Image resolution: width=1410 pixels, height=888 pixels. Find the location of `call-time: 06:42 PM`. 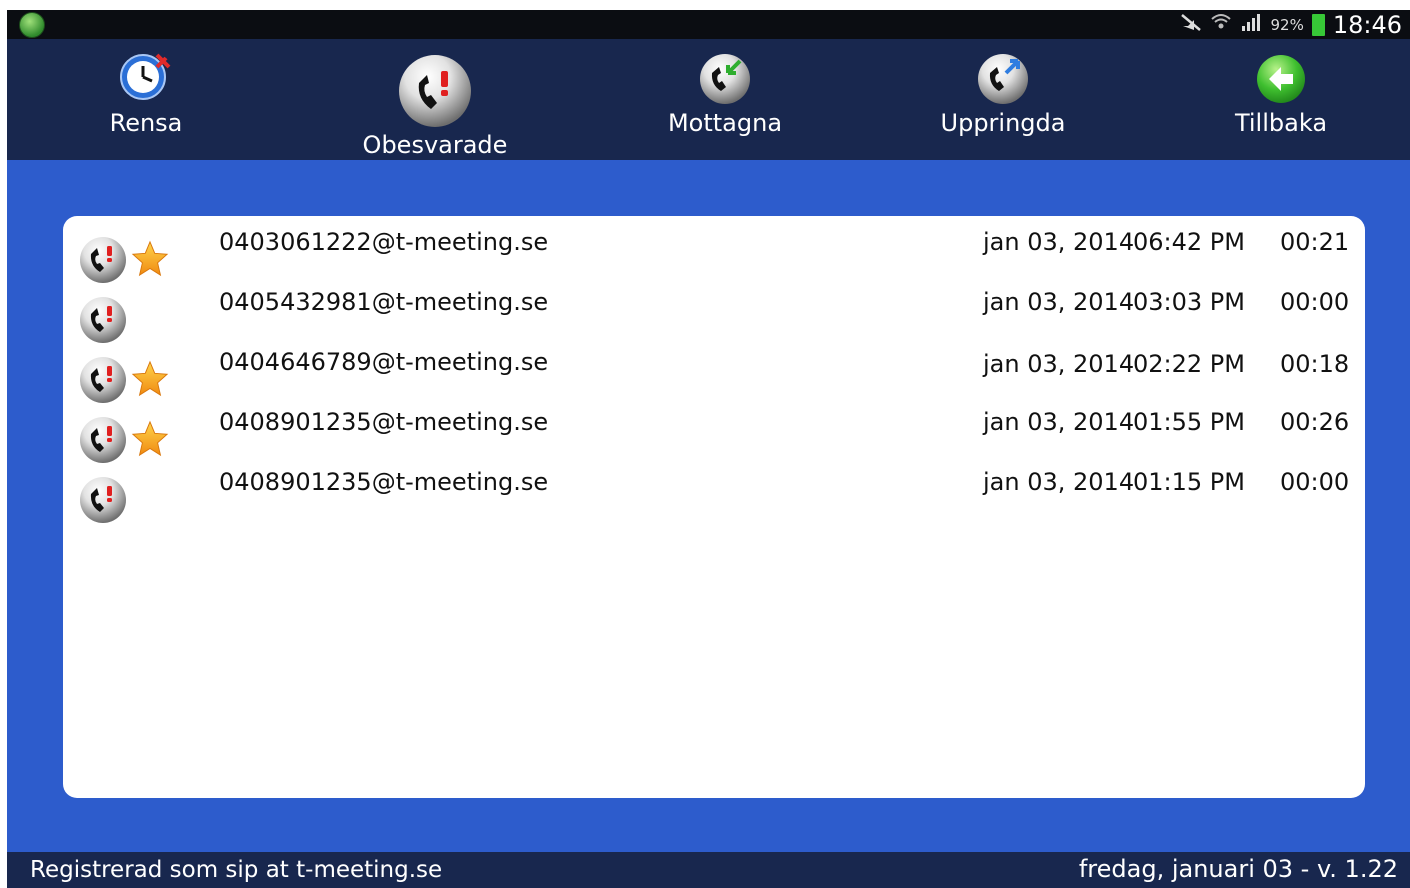

call-time: 06:42 PM is located at coordinates (1189, 242).